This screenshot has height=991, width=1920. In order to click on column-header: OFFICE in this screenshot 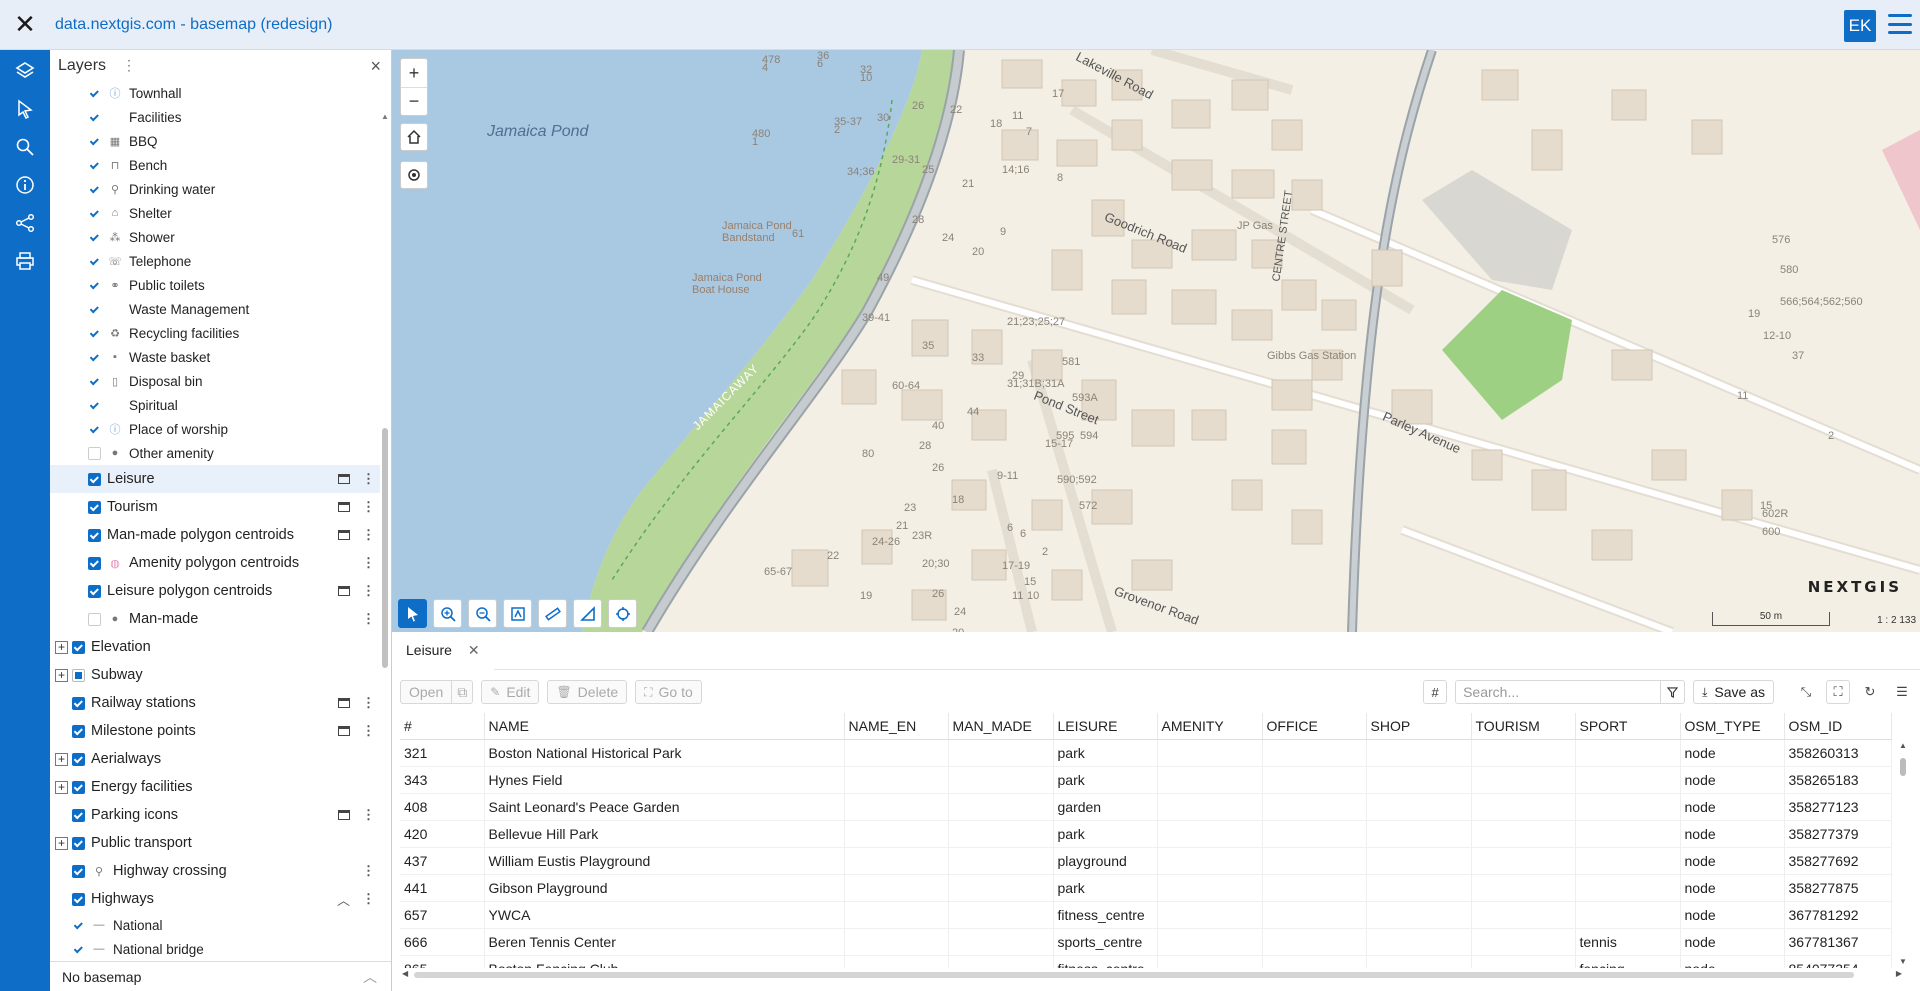, I will do `click(1314, 726)`.